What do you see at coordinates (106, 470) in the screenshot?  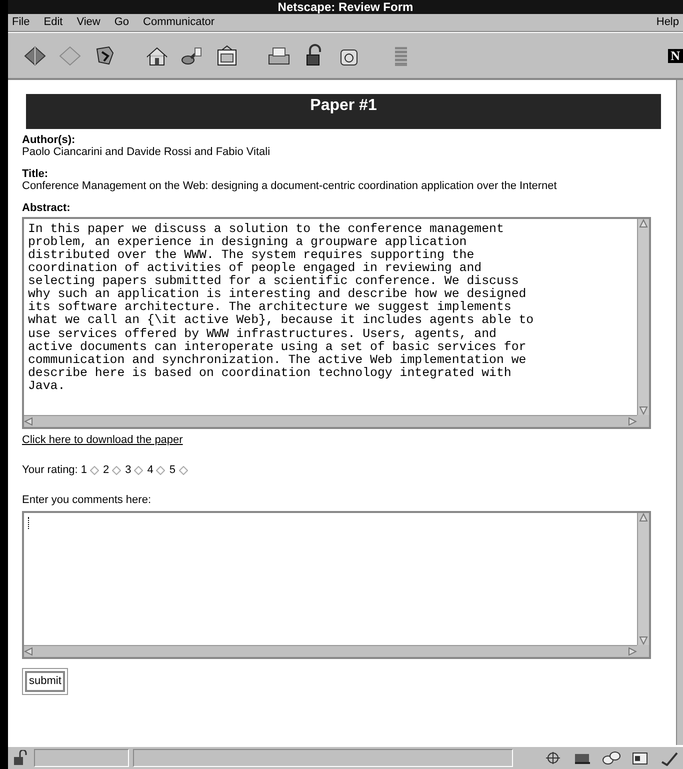 I see `rating-option-label: 2` at bounding box center [106, 470].